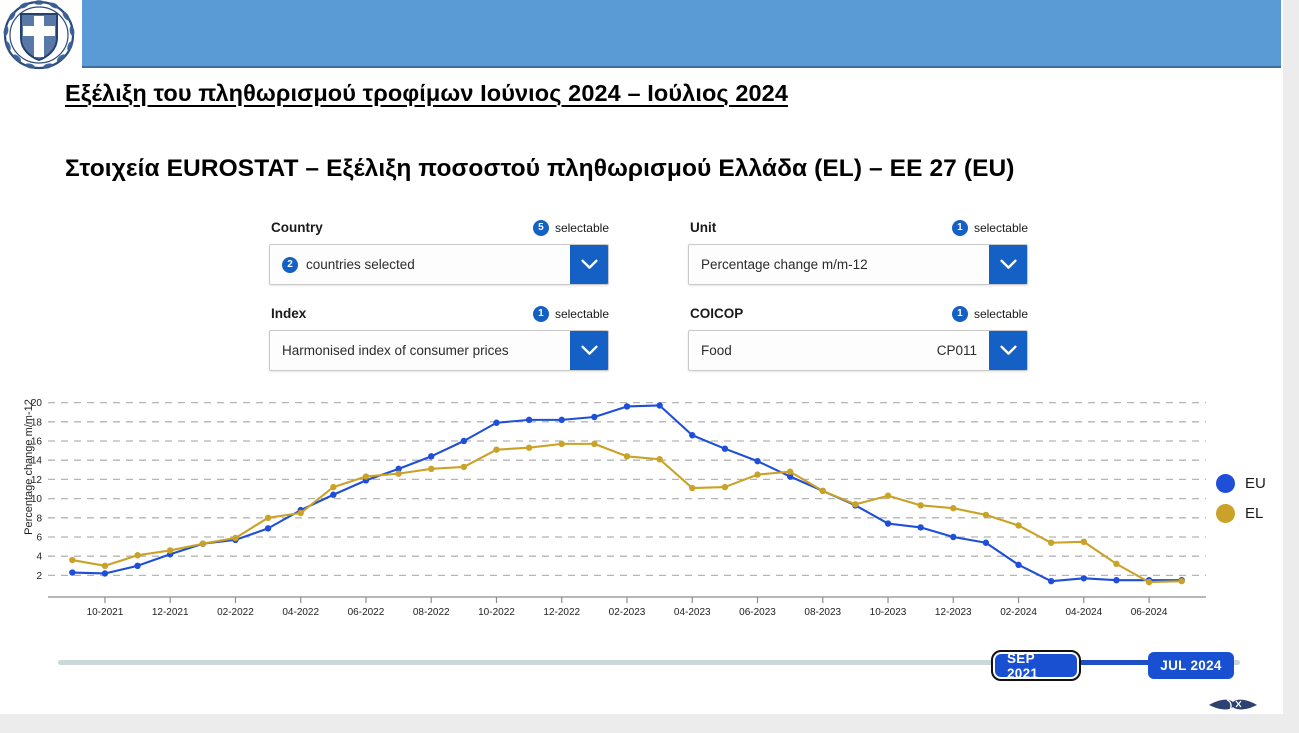 This screenshot has height=733, width=1299. What do you see at coordinates (39, 538) in the screenshot?
I see `y-axis-tick-label: 6` at bounding box center [39, 538].